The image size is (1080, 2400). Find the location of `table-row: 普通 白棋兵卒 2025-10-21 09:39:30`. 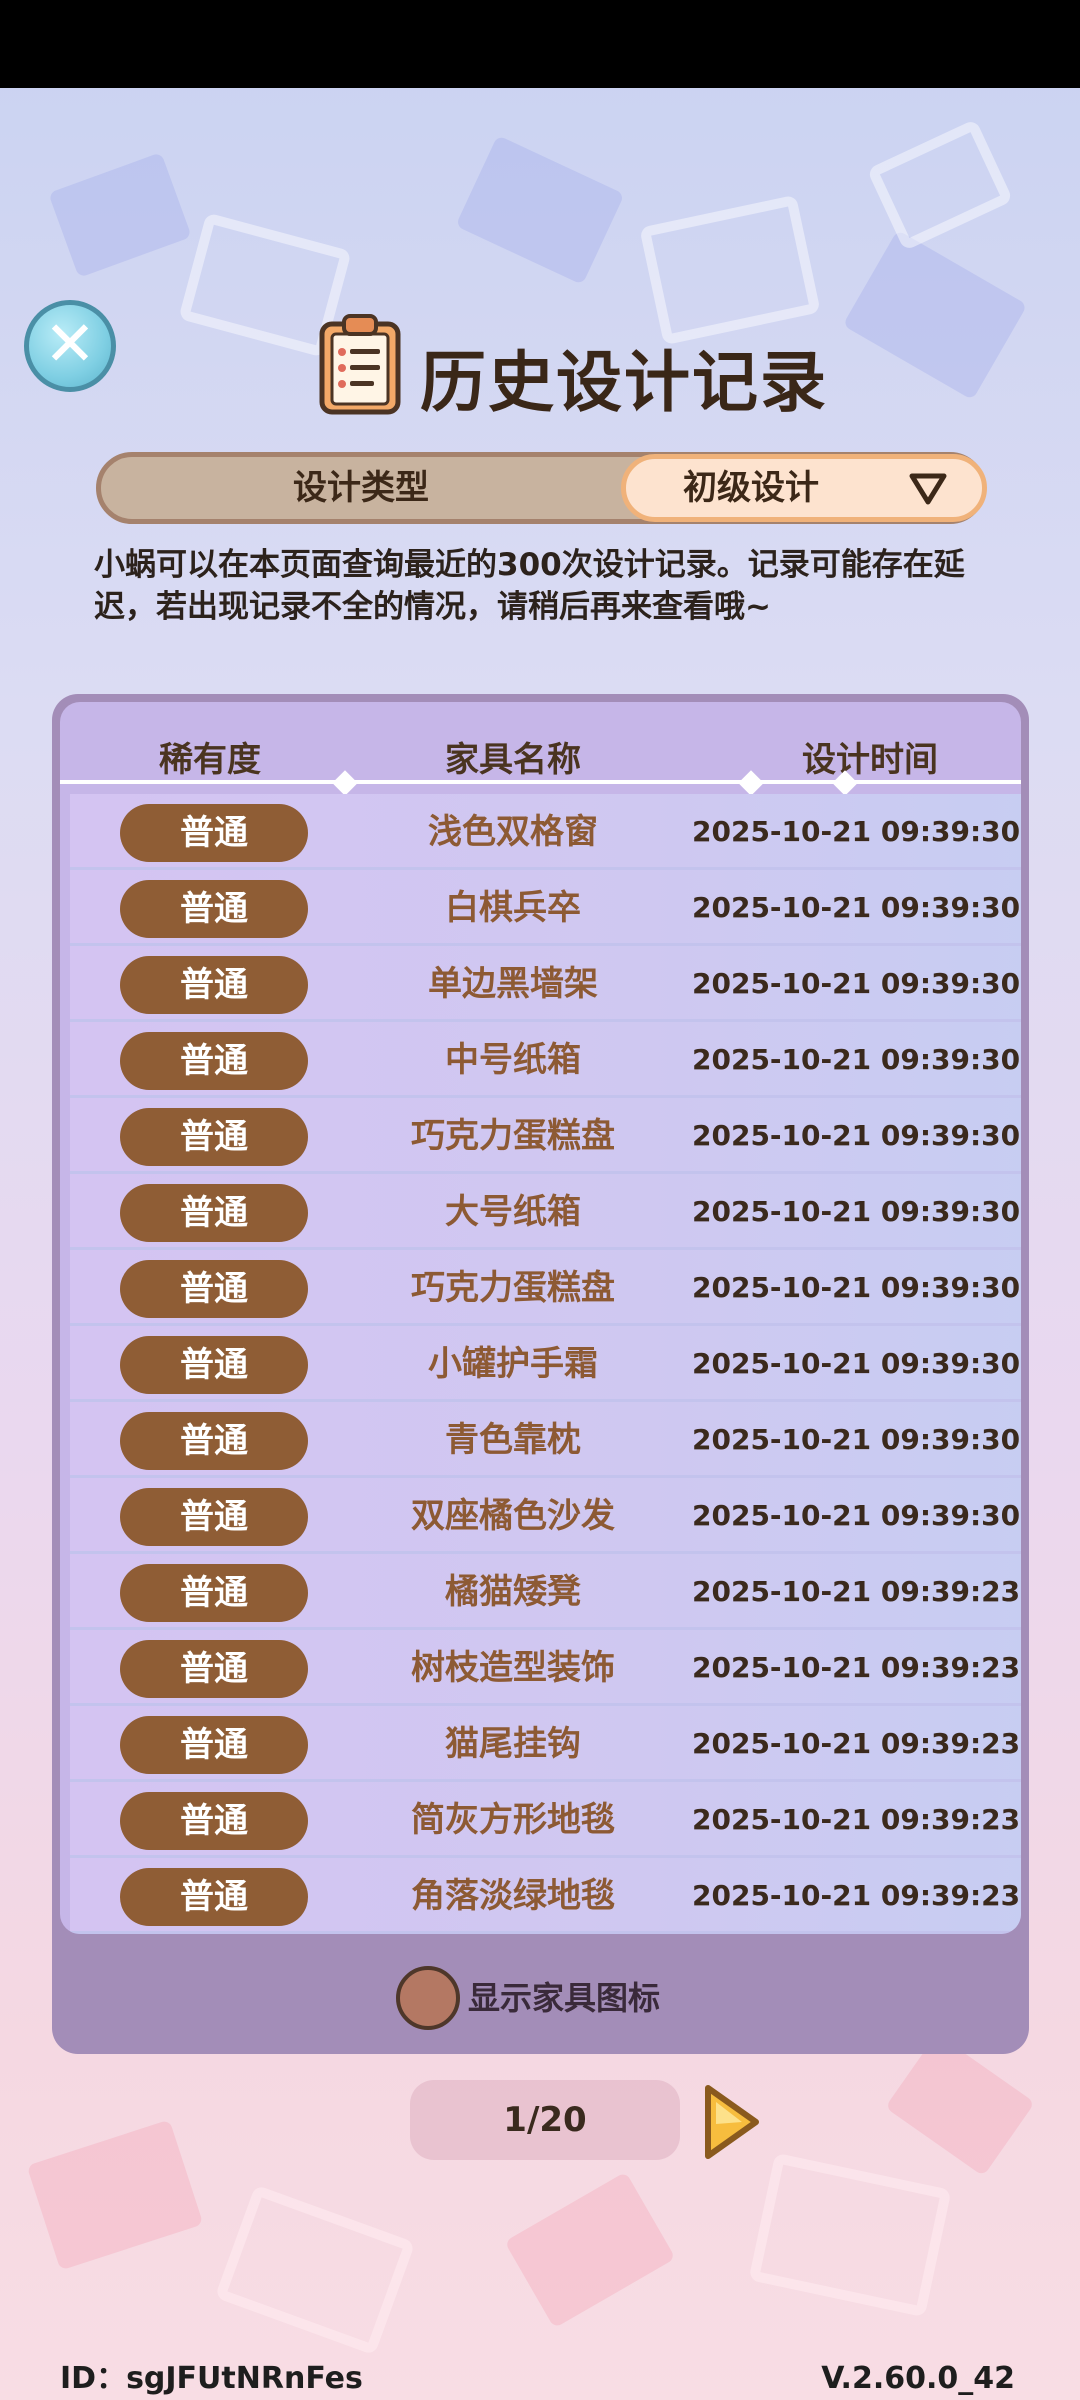

table-row: 普通 白棋兵卒 2025-10-21 09:39:30 is located at coordinates (545, 908).